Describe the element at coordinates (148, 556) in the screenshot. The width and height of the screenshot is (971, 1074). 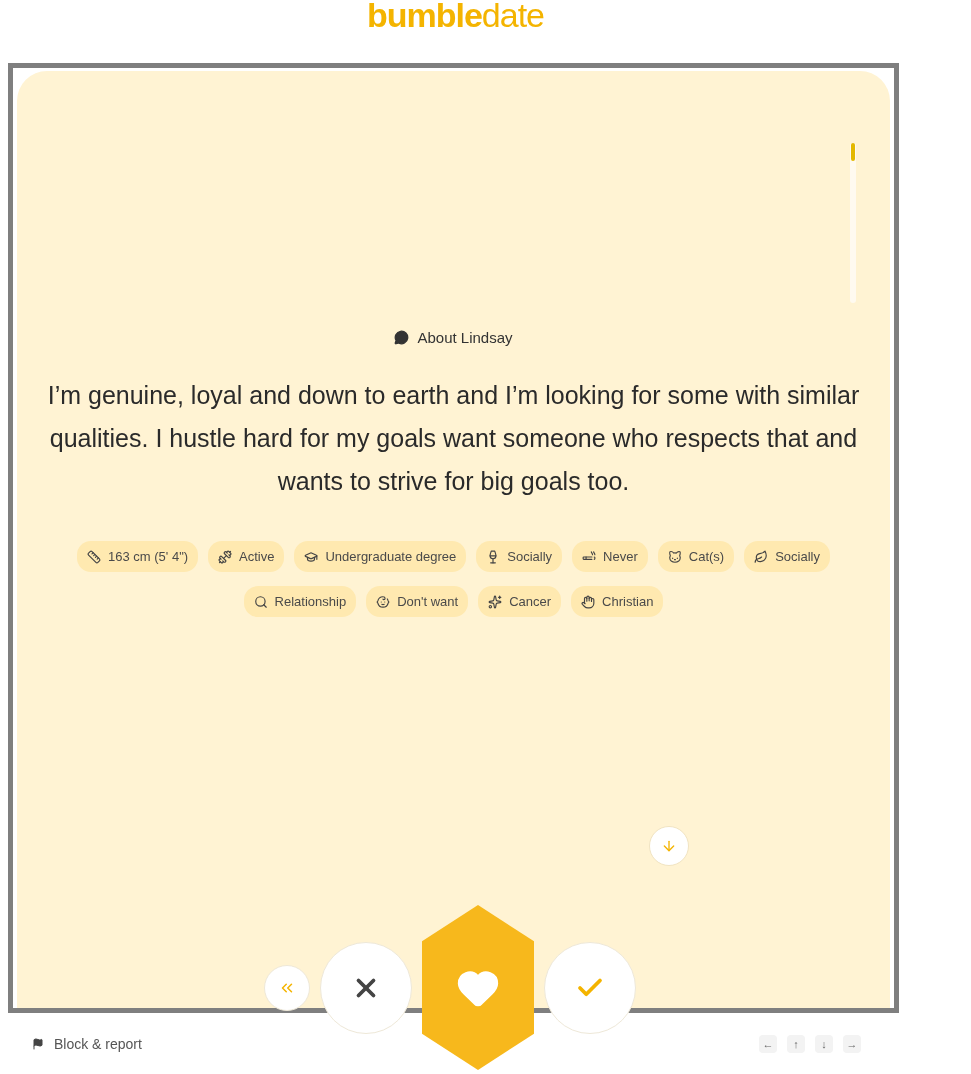
I see `tag-label: 163 cm (5' 4")` at that location.